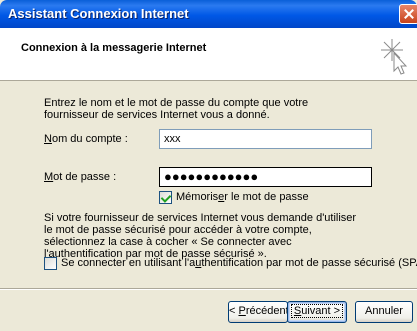  I want to click on remember-password-checkbox, so click(165, 197).